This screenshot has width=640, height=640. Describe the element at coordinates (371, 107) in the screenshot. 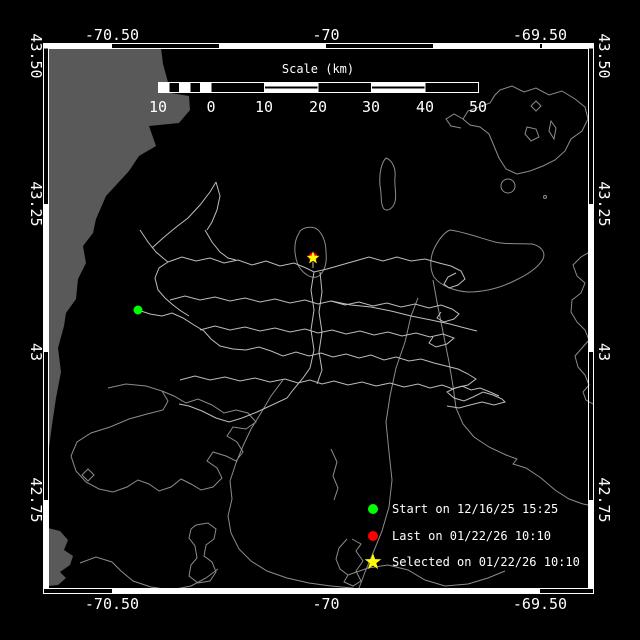

I see `scale-tick-4: 30` at that location.